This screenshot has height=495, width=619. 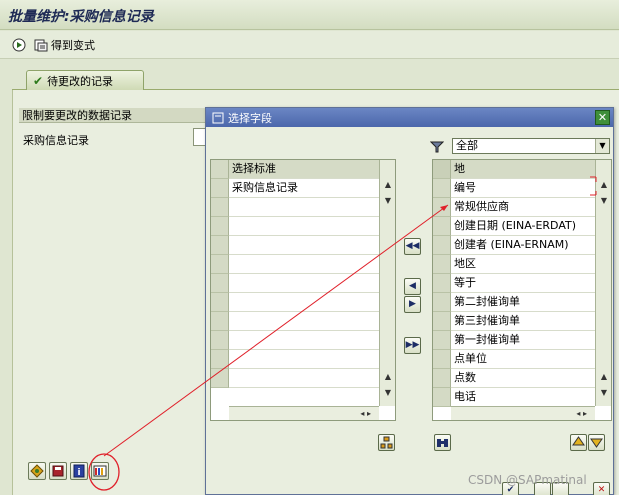 I want to click on highlight-circle, so click(x=104, y=472).